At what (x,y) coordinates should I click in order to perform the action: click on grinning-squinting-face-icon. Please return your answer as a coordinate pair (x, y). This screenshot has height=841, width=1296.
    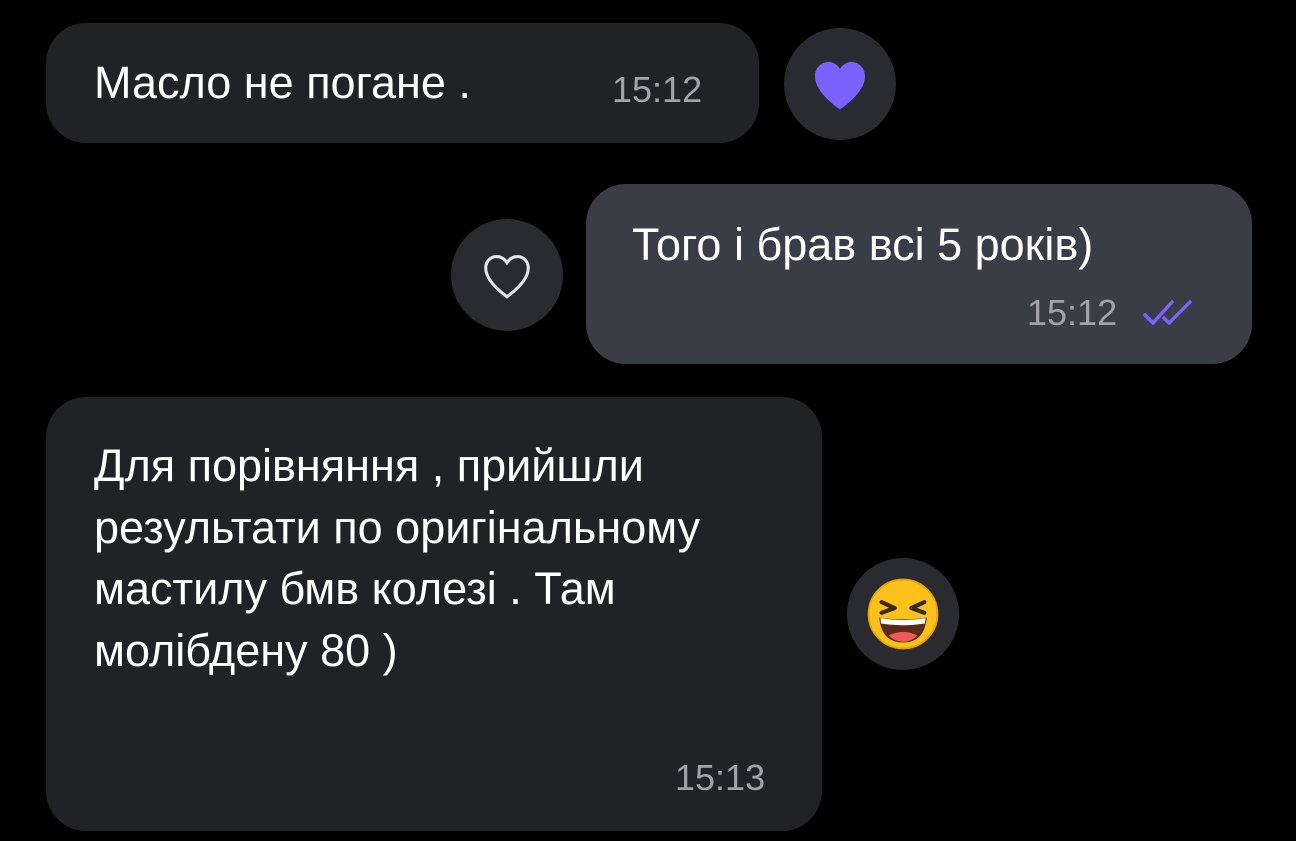
    Looking at the image, I should click on (903, 614).